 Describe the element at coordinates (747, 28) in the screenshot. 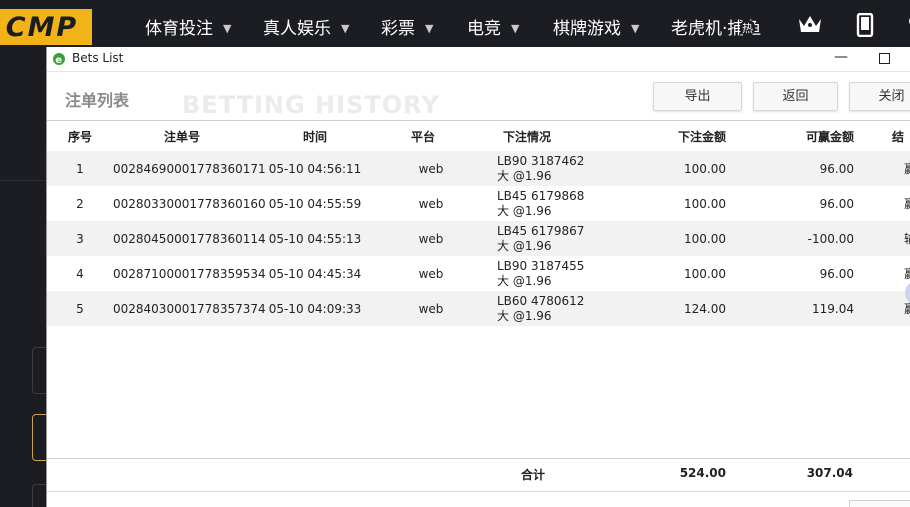

I see `hot-badge: 热` at that location.